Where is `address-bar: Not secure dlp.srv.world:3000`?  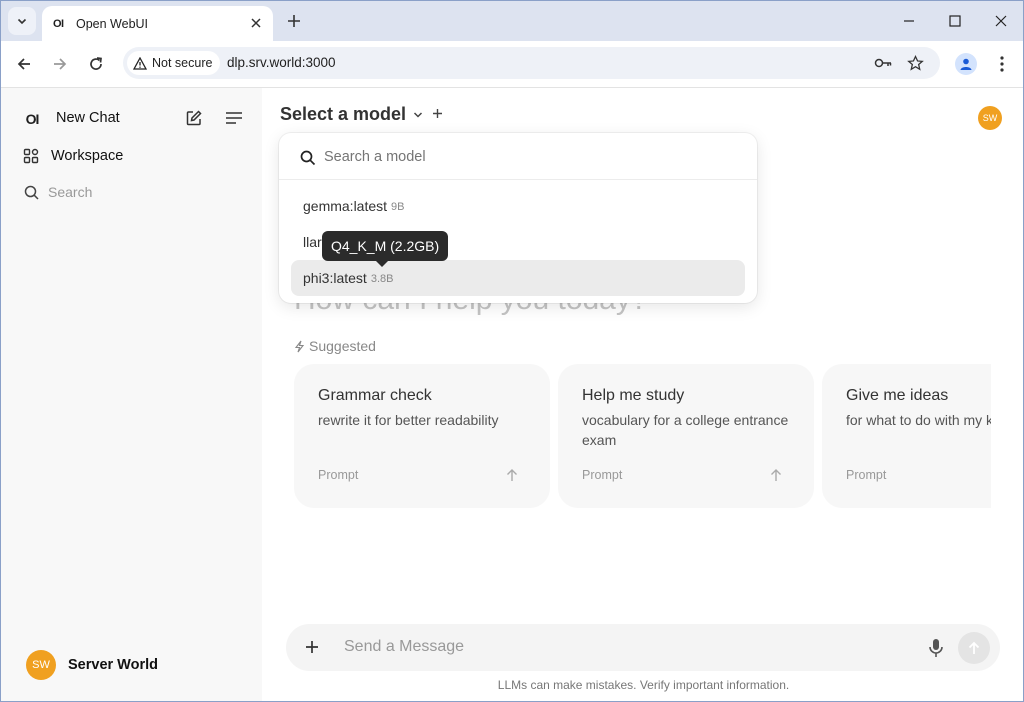
address-bar: Not secure dlp.srv.world:3000 is located at coordinates (531, 63).